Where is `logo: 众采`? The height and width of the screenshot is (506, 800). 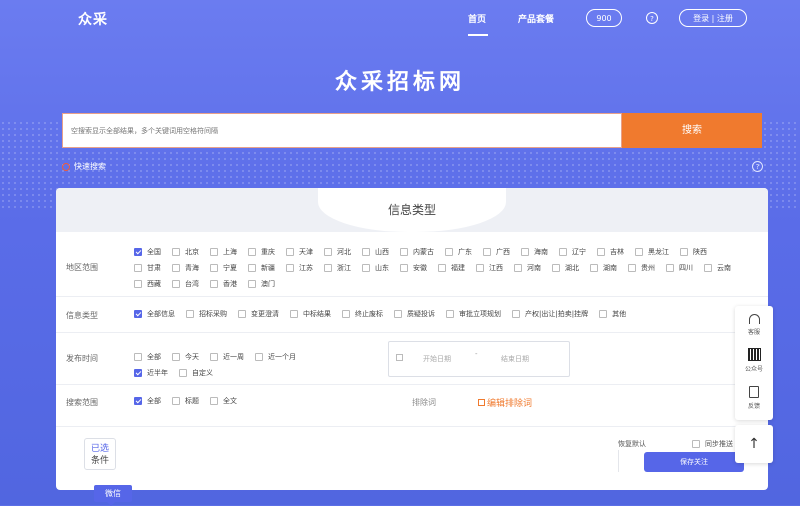
logo: 众采 is located at coordinates (93, 19).